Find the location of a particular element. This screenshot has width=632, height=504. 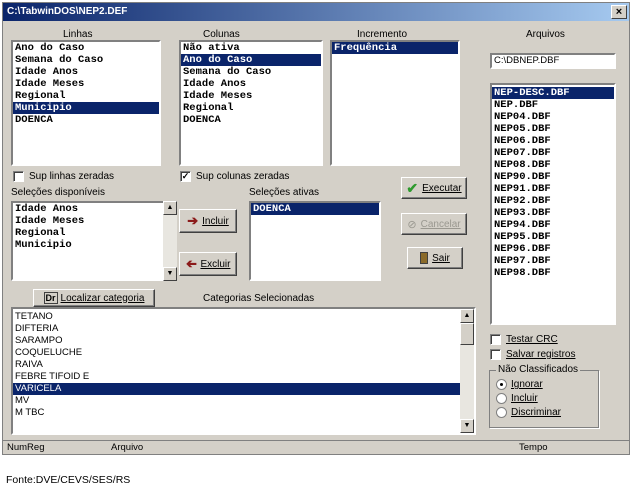

categorias-scroll-down-button: ▼ is located at coordinates (467, 426).